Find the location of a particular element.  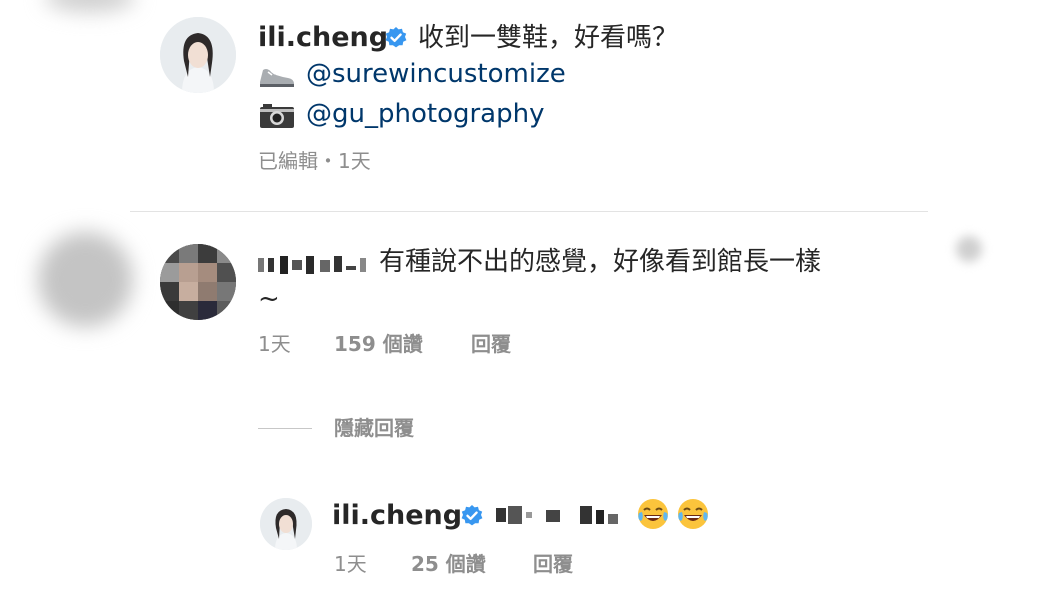

comment-avatar is located at coordinates (198, 282).